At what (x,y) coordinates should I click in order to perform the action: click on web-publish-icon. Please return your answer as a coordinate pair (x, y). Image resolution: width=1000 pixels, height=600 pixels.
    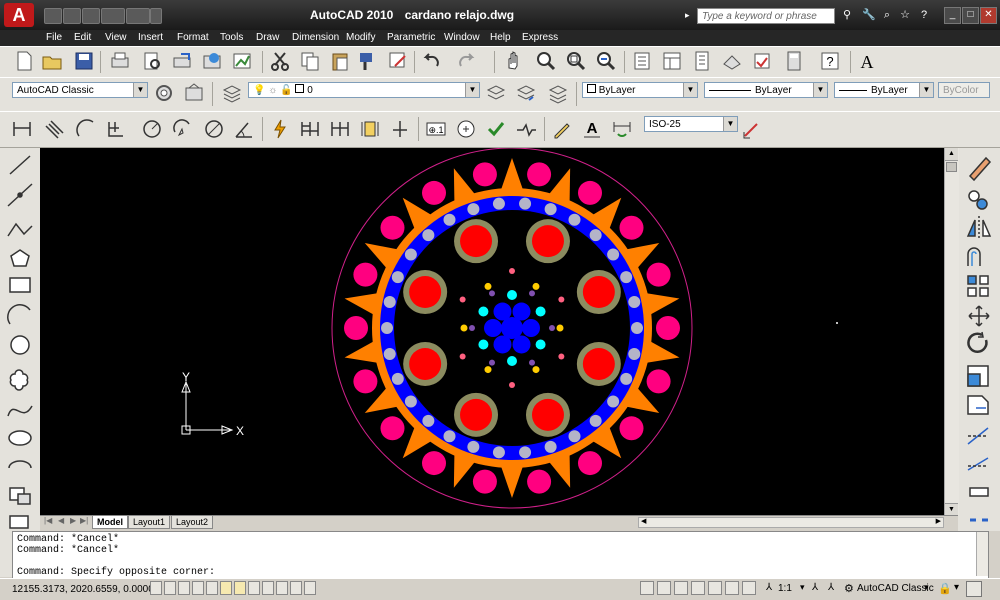
    Looking at the image, I should click on (242, 61).